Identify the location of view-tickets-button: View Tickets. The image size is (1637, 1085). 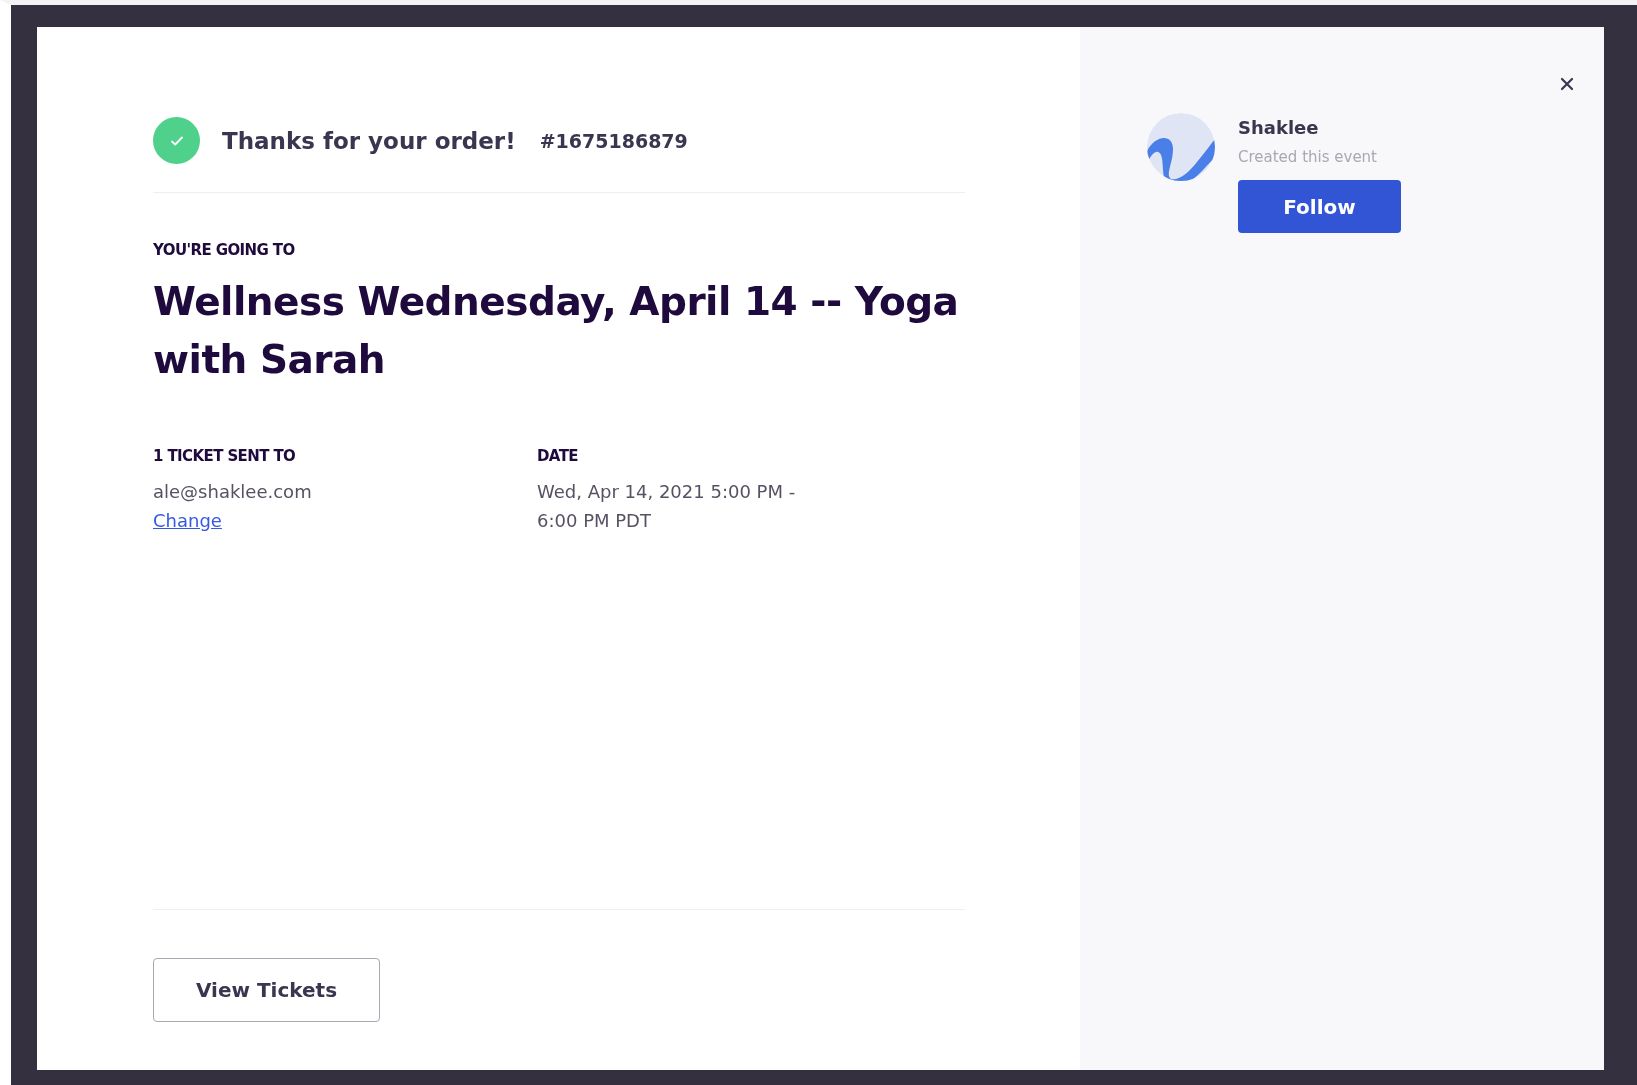
(266, 990).